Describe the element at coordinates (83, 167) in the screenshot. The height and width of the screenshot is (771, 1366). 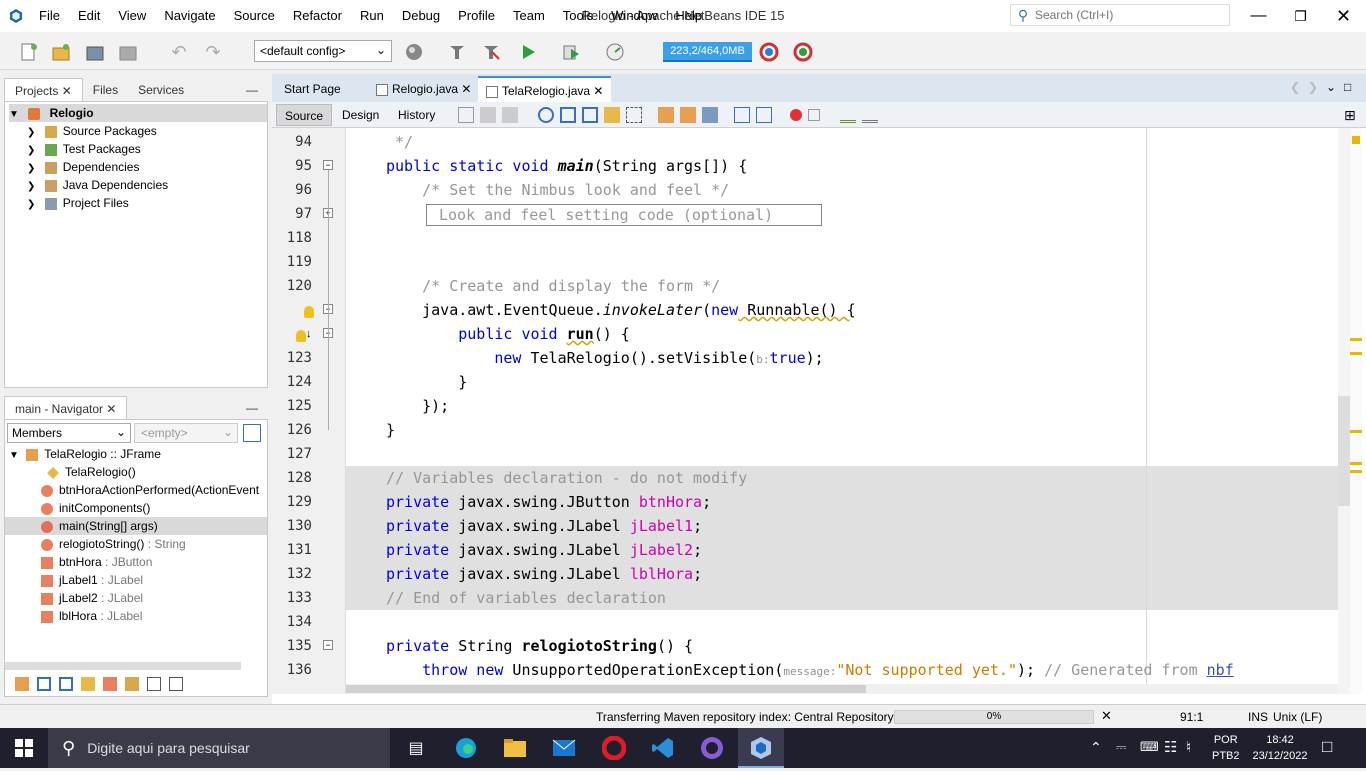
I see `tree-item-dependencies: ❯ Dependencies` at that location.